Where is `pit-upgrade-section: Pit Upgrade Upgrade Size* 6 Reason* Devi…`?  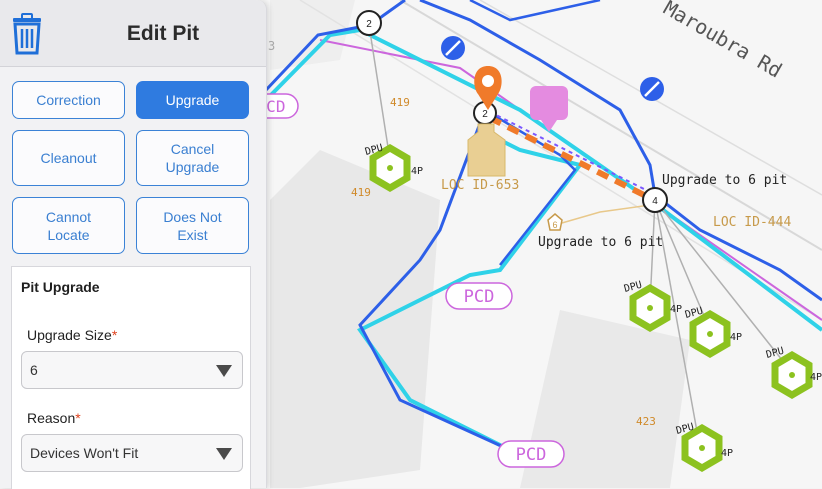 pit-upgrade-section: Pit Upgrade Upgrade Size* 6 Reason* Devi… is located at coordinates (131, 377).